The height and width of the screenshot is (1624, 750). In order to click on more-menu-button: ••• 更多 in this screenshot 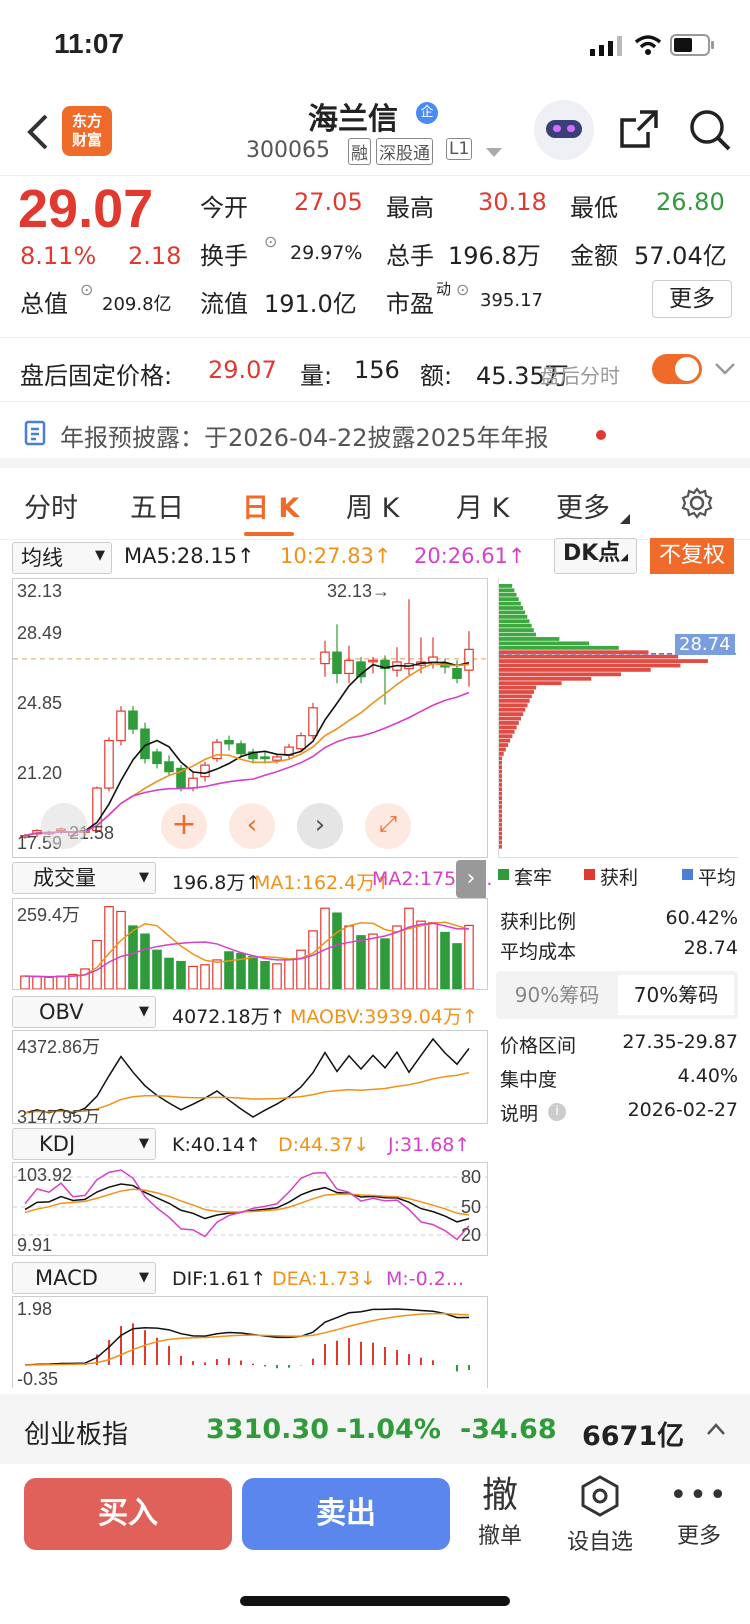, I will do `click(699, 1512)`.